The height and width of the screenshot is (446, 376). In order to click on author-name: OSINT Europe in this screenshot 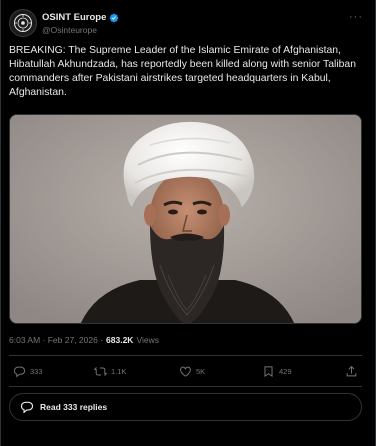, I will do `click(74, 17)`.